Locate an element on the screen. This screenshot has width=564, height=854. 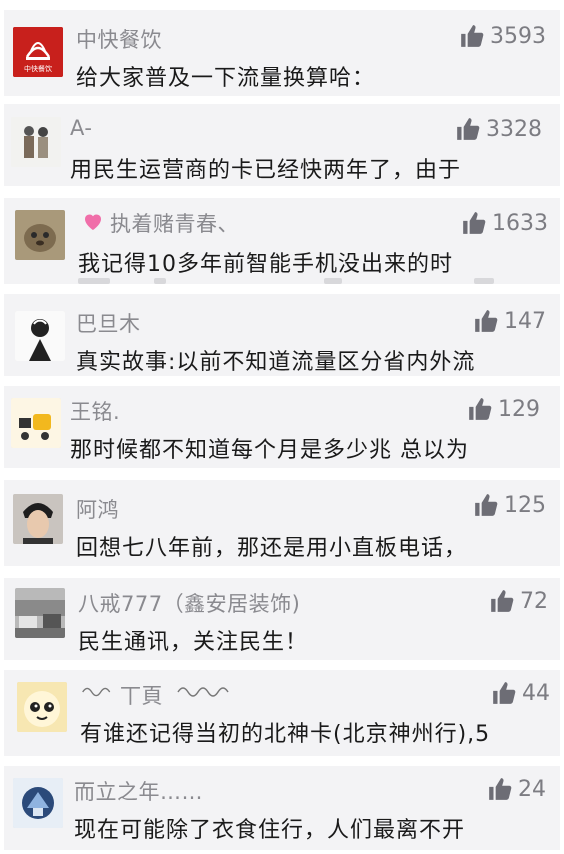
comment-text: 有谁还记得当初的北神卡(北京神州行),5 is located at coordinates (285, 734).